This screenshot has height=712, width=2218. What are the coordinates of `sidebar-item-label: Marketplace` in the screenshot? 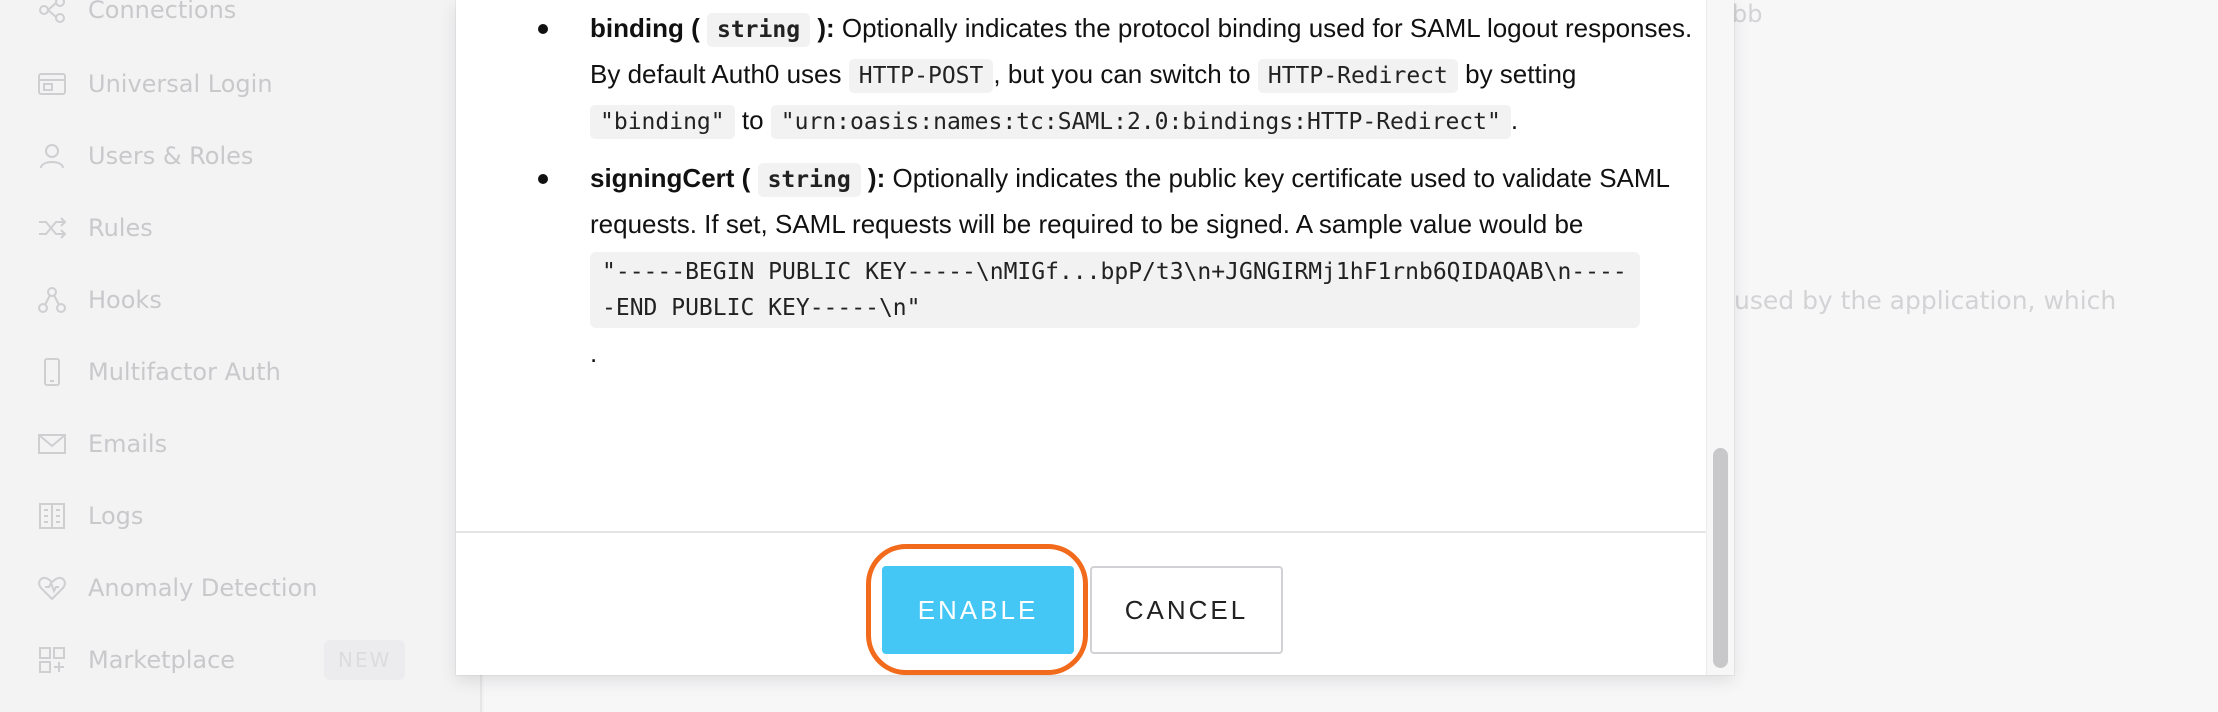 It's located at (162, 660).